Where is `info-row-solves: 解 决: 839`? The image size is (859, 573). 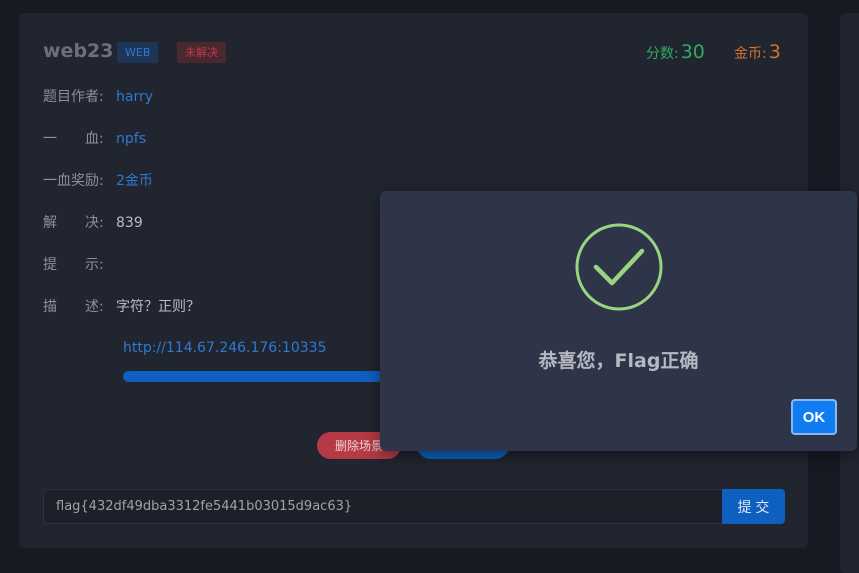 info-row-solves: 解 决: 839 is located at coordinates (93, 223).